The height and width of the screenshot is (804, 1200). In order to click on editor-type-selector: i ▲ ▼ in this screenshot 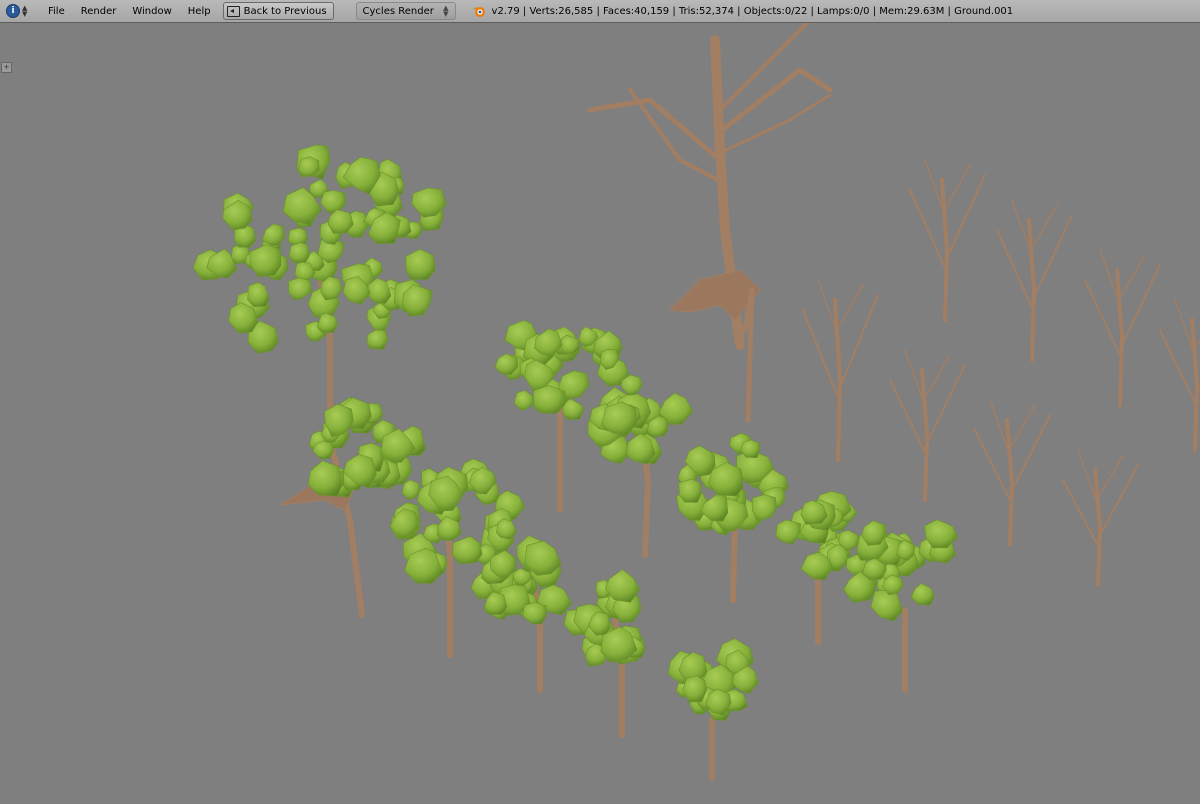, I will do `click(23, 11)`.